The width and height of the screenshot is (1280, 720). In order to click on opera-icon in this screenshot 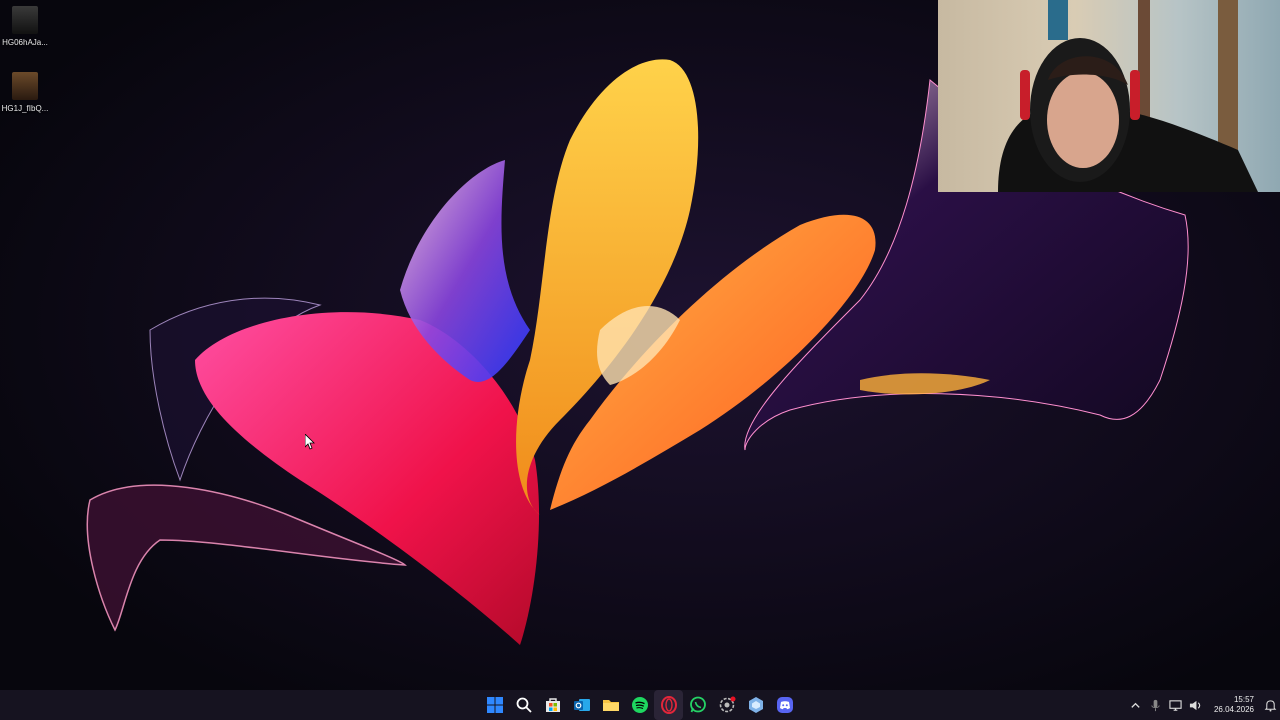, I will do `click(668, 705)`.